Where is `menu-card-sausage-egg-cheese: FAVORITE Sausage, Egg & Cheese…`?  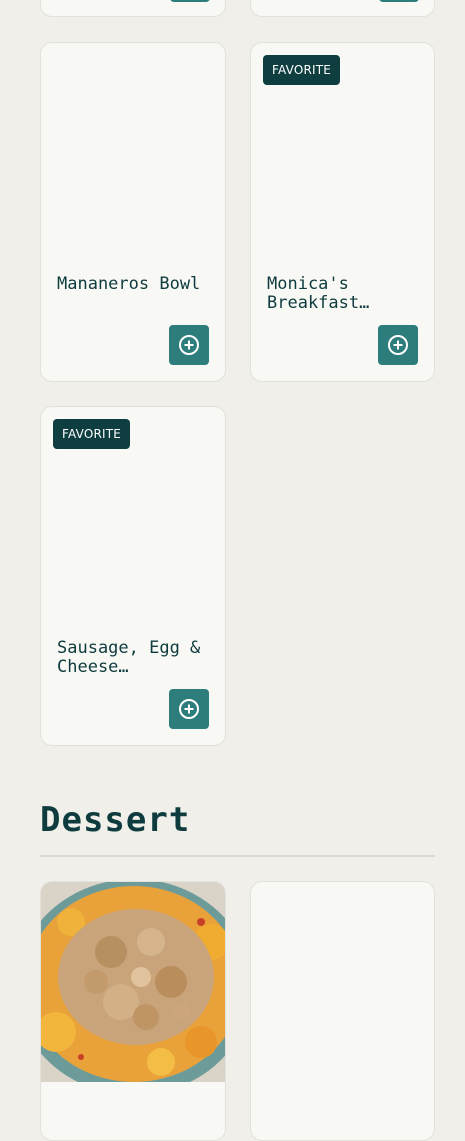
menu-card-sausage-egg-cheese: FAVORITE Sausage, Egg & Cheese… is located at coordinates (133, 576).